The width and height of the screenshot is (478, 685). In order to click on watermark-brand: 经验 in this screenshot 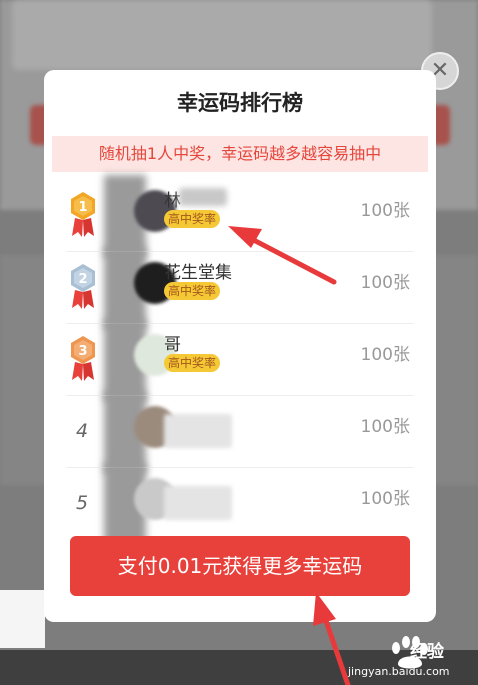, I will do `click(427, 652)`.